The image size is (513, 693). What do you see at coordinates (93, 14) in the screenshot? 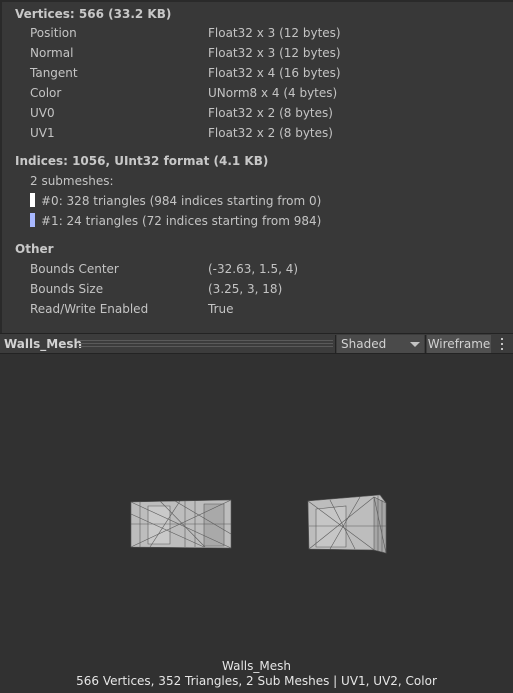
I see `vertices-header: Vertices: 566 (33.2 KB)` at bounding box center [93, 14].